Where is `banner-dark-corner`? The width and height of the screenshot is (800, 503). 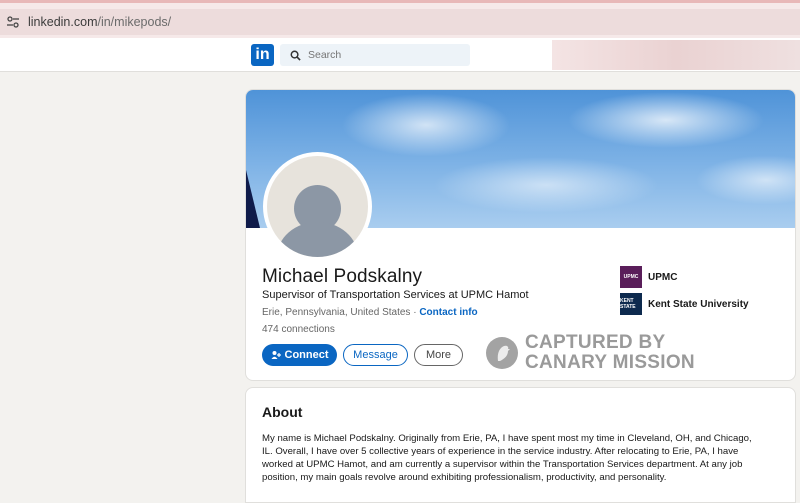
banner-dark-corner is located at coordinates (253, 199).